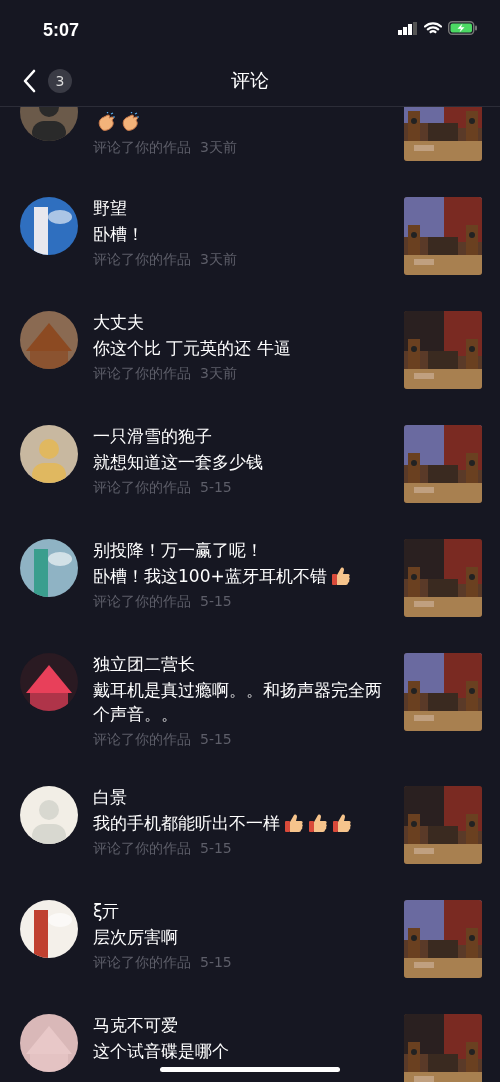 The width and height of the screenshot is (500, 1082). Describe the element at coordinates (242, 322) in the screenshot. I see `user-name: 大丈夫` at that location.